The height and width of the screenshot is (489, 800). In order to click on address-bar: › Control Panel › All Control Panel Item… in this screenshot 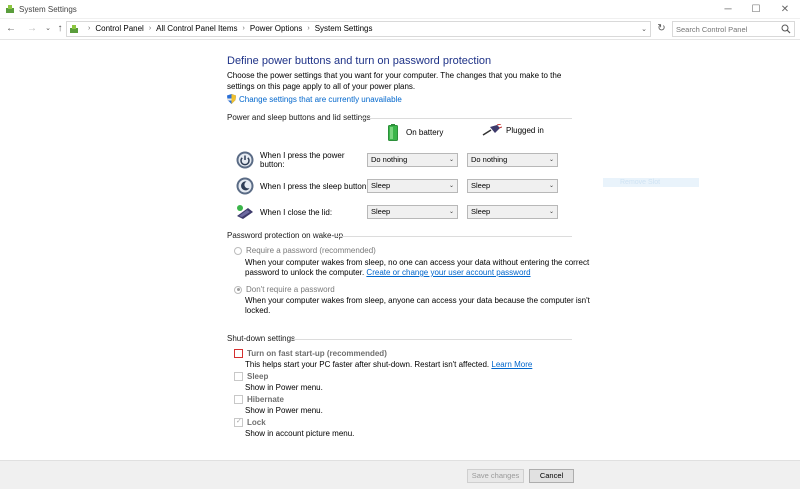, I will do `click(358, 29)`.